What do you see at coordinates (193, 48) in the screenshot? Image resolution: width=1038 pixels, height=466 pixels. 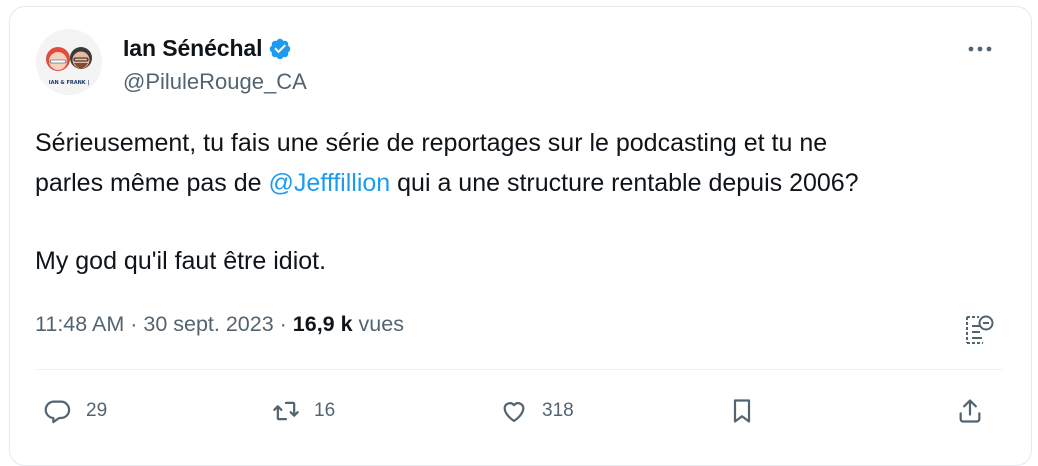 I see `author-display-name: Ian Sénéchal` at bounding box center [193, 48].